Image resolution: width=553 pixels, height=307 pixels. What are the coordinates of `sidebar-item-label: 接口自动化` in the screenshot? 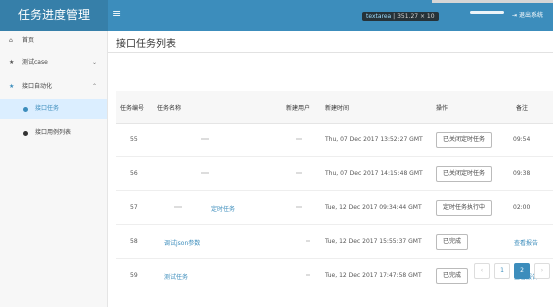 It's located at (37, 86).